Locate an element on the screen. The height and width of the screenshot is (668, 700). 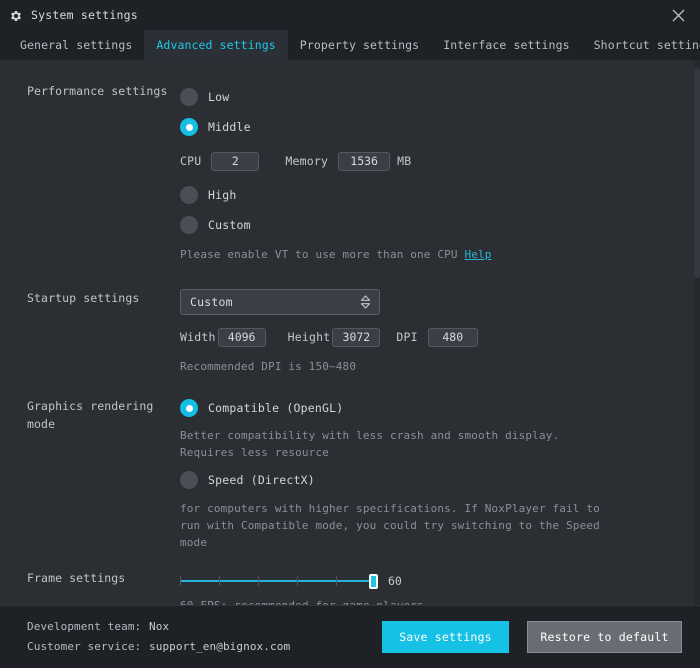
radio-compatible is located at coordinates (189, 408).